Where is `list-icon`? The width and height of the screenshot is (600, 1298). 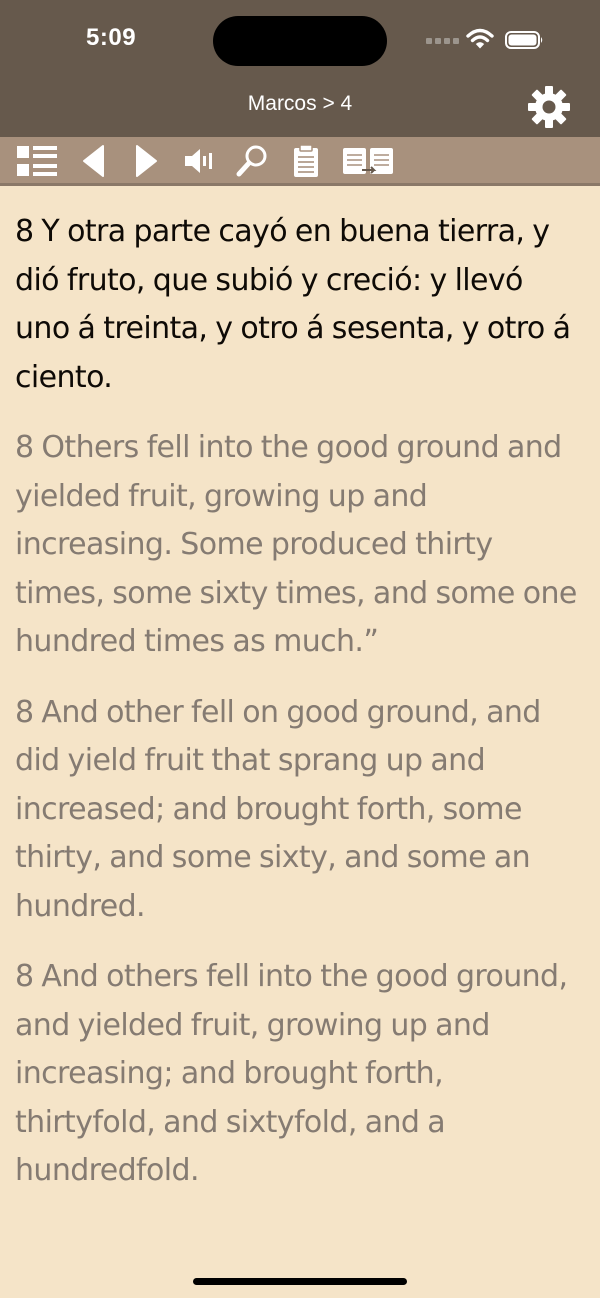
list-icon is located at coordinates (37, 161).